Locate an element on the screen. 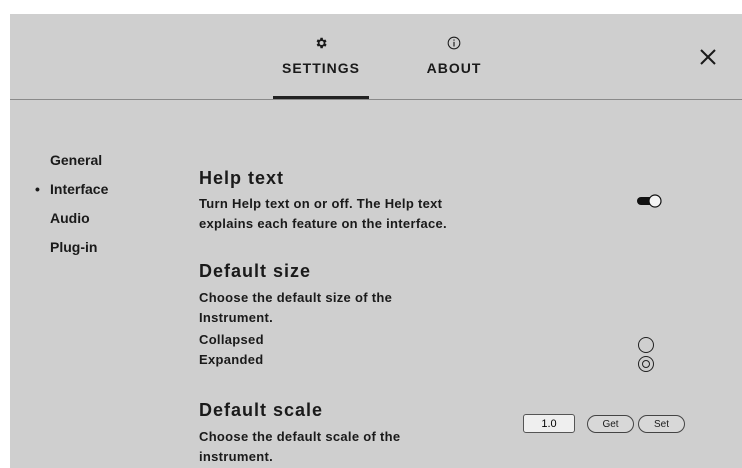 Image resolution: width=742 pixels, height=468 pixels. tab-settings-label: SETTINGS is located at coordinates (320, 68).